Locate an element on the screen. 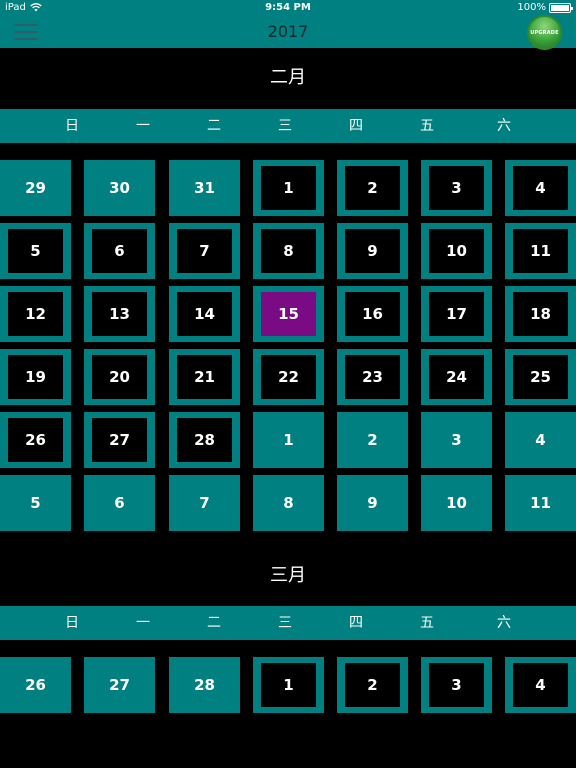 This screenshot has width=576, height=768. day-number: 10 is located at coordinates (456, 251).